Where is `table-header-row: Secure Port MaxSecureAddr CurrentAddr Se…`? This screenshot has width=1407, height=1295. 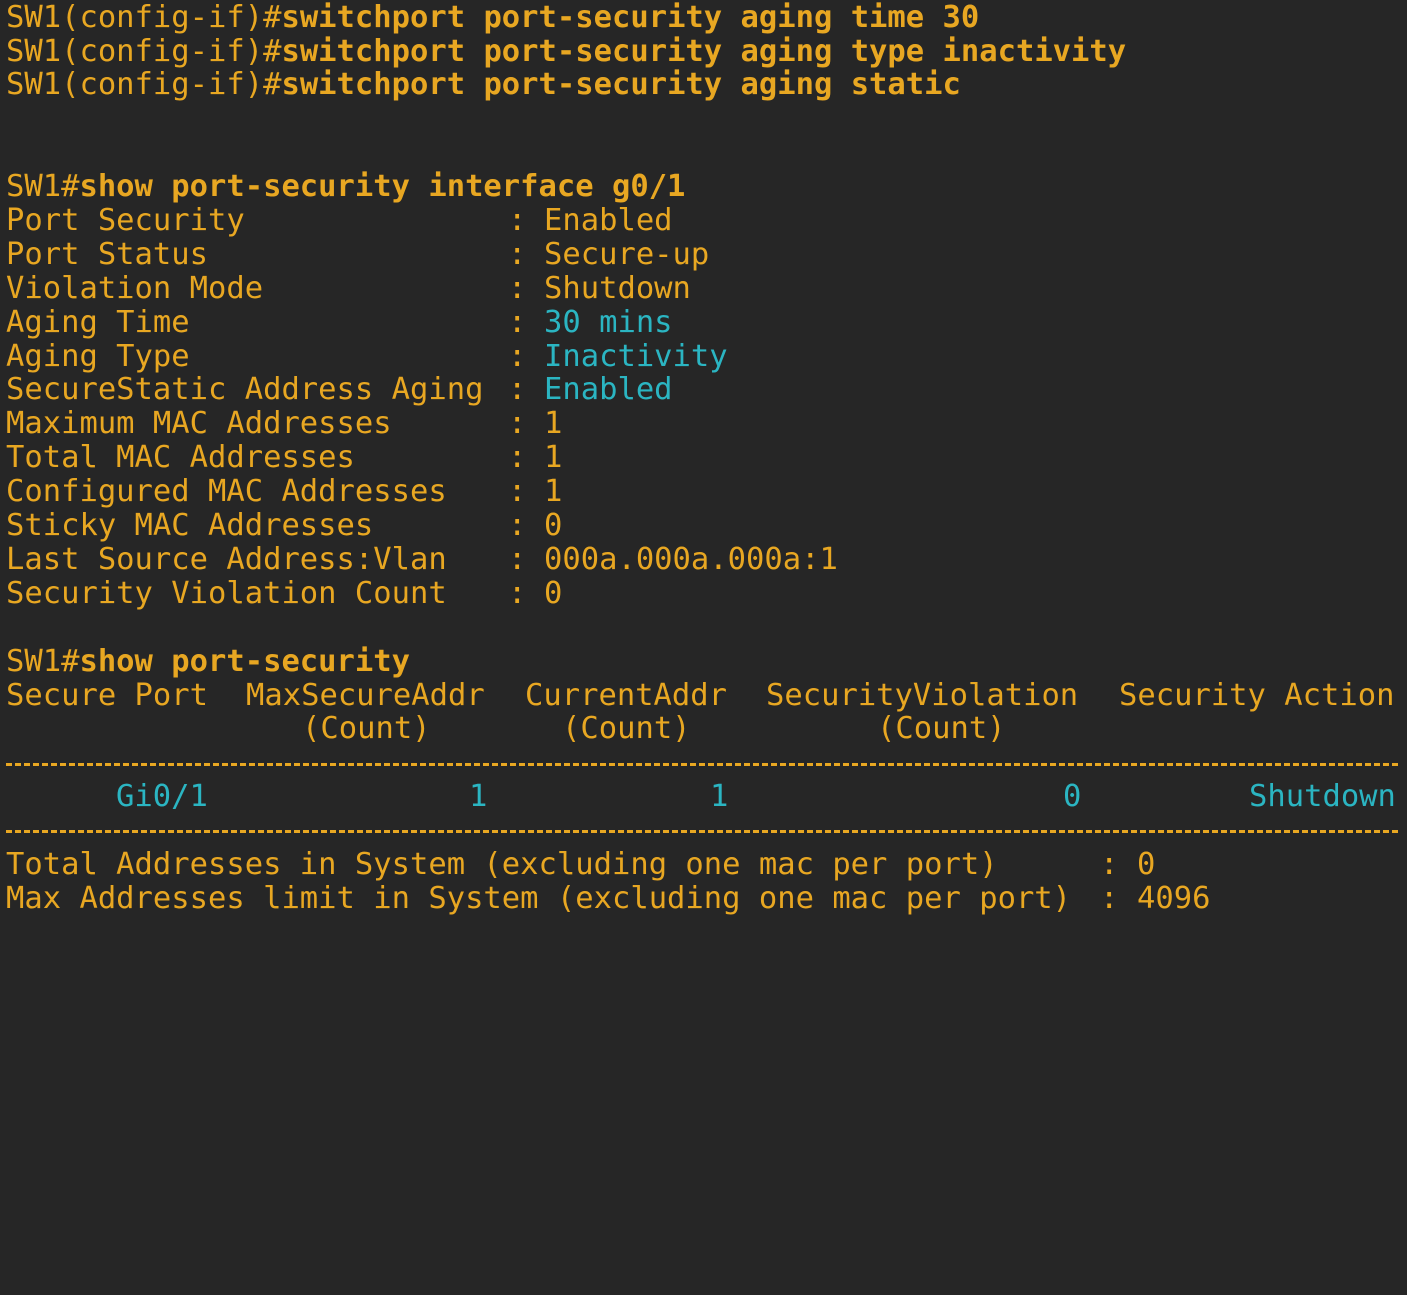
table-header-row: Secure Port MaxSecureAddr CurrentAddr Se… is located at coordinates (705, 696).